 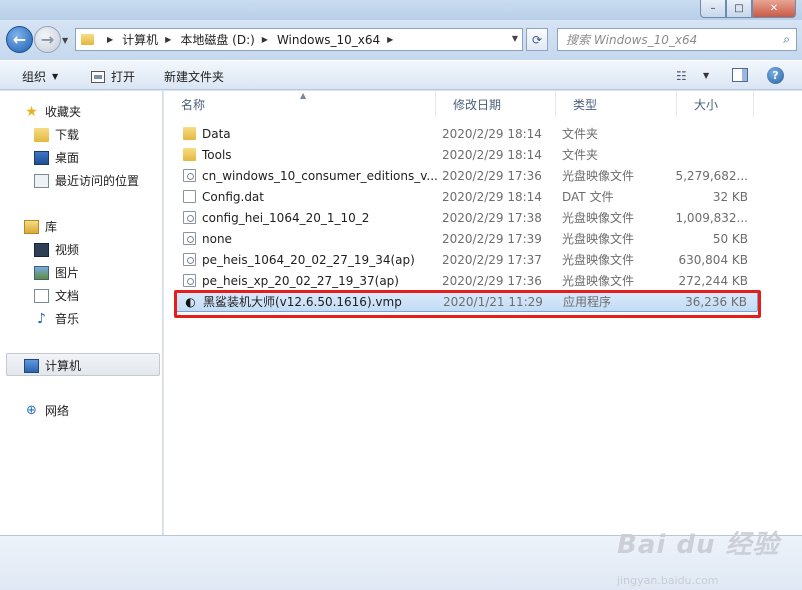 I want to click on sidebar-item-downloads: 下载, so click(x=56, y=134).